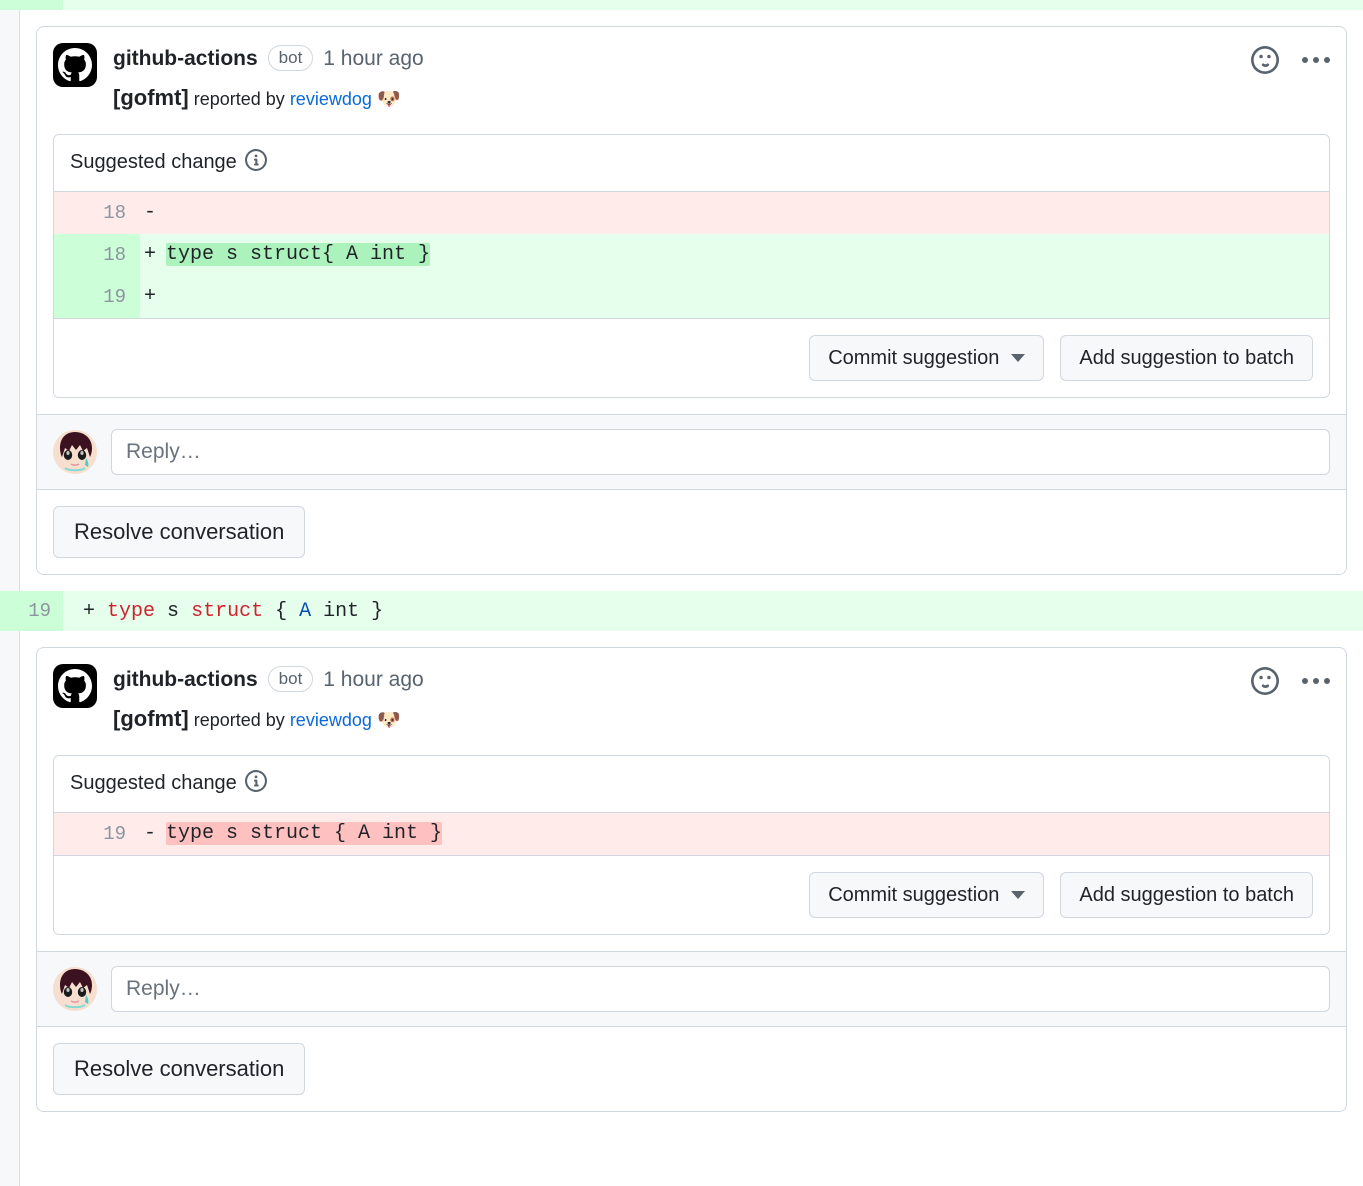  What do you see at coordinates (691, 296) in the screenshot?
I see `suggestion-row-addition: 19 +` at bounding box center [691, 296].